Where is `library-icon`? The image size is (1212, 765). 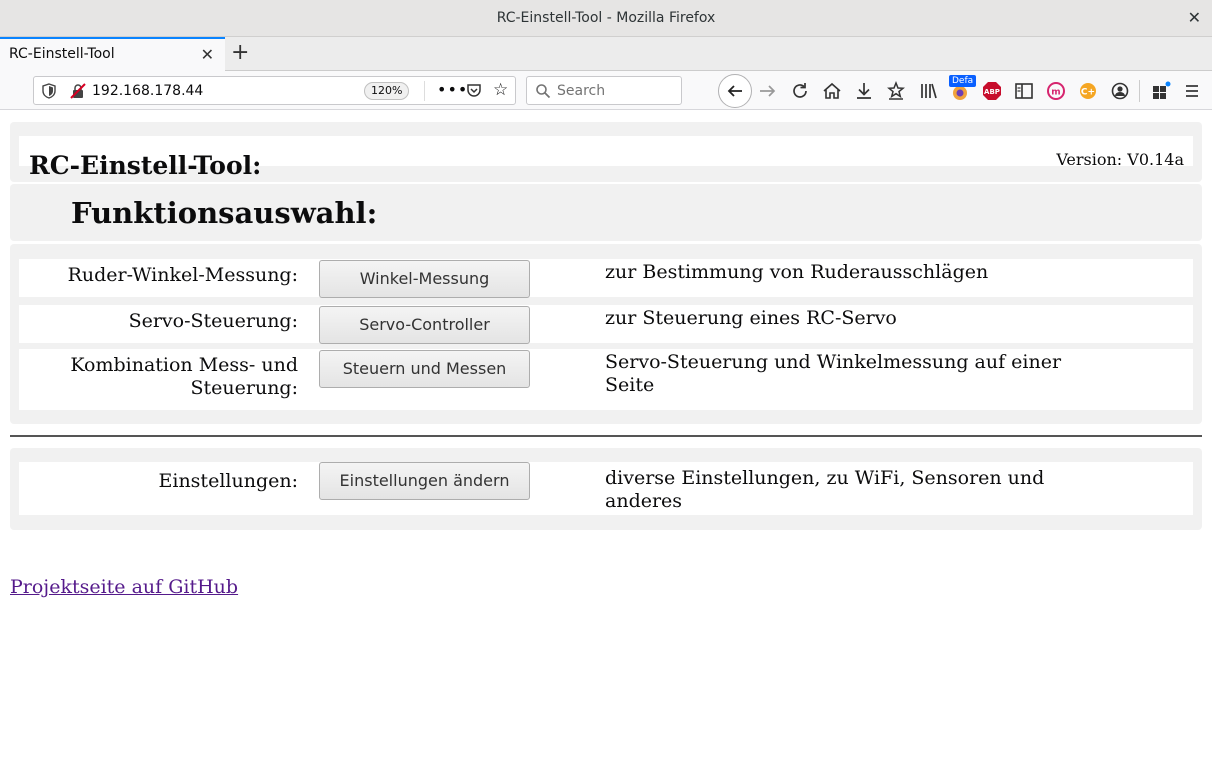
library-icon is located at coordinates (929, 91).